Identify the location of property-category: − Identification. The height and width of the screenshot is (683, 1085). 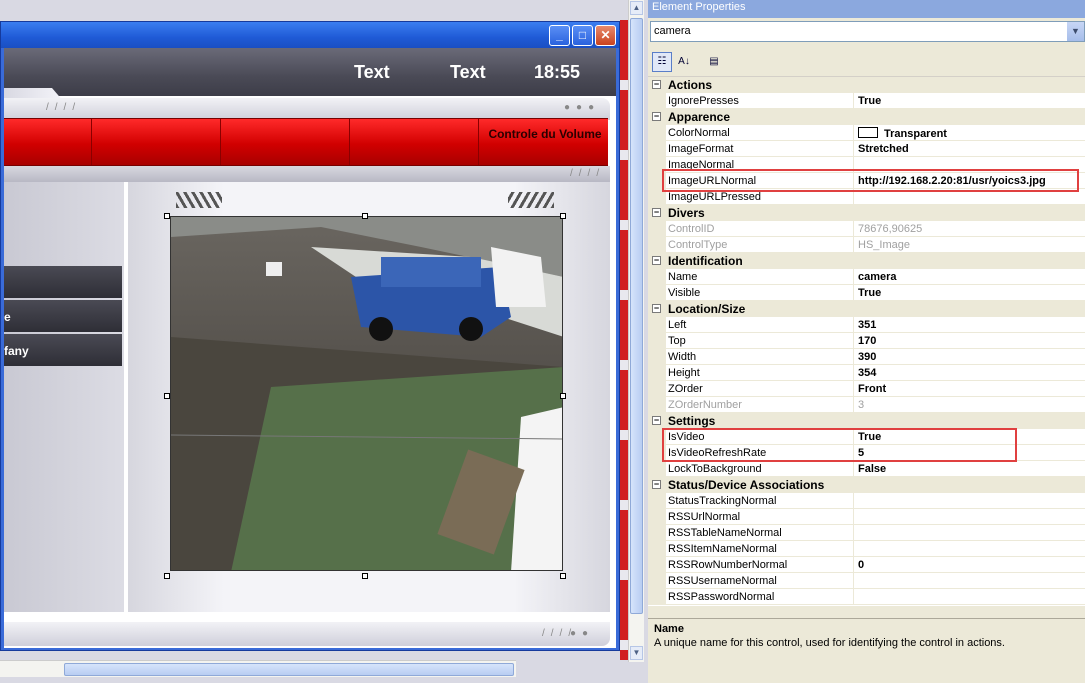
(866, 261).